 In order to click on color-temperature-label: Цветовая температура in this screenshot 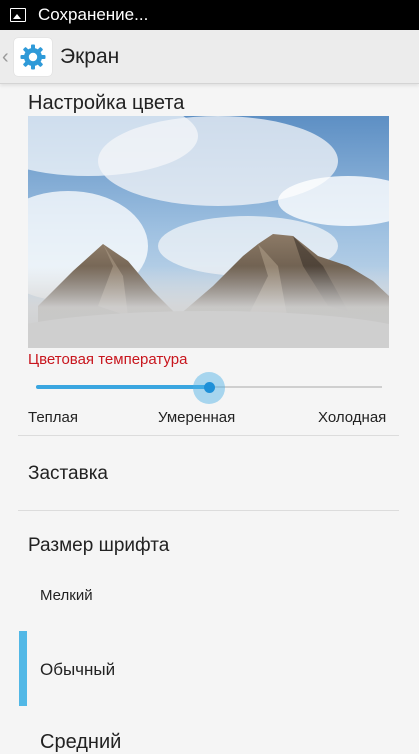, I will do `click(108, 359)`.